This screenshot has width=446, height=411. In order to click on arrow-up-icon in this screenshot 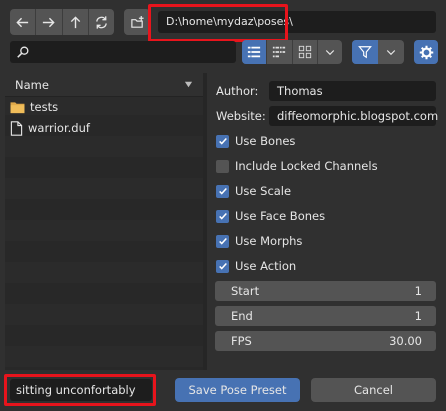, I will do `click(75, 21)`.